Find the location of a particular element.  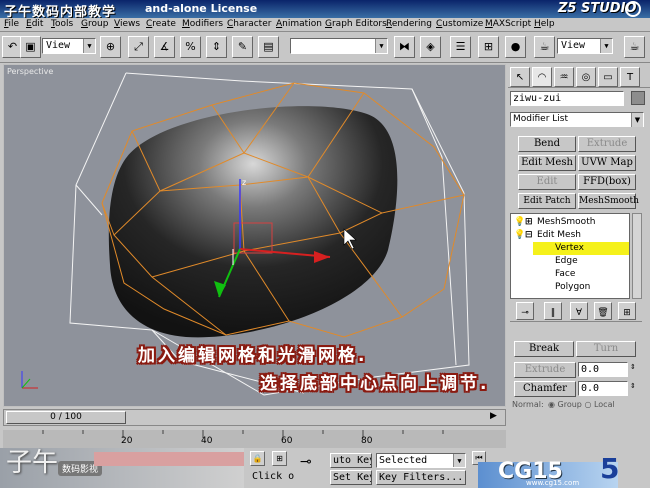

spinner-snap-icon: ⇕ is located at coordinates (216, 47).